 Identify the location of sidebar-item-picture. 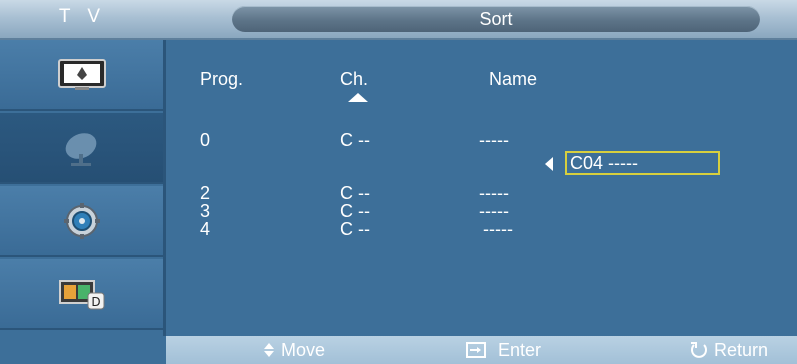
(81, 75).